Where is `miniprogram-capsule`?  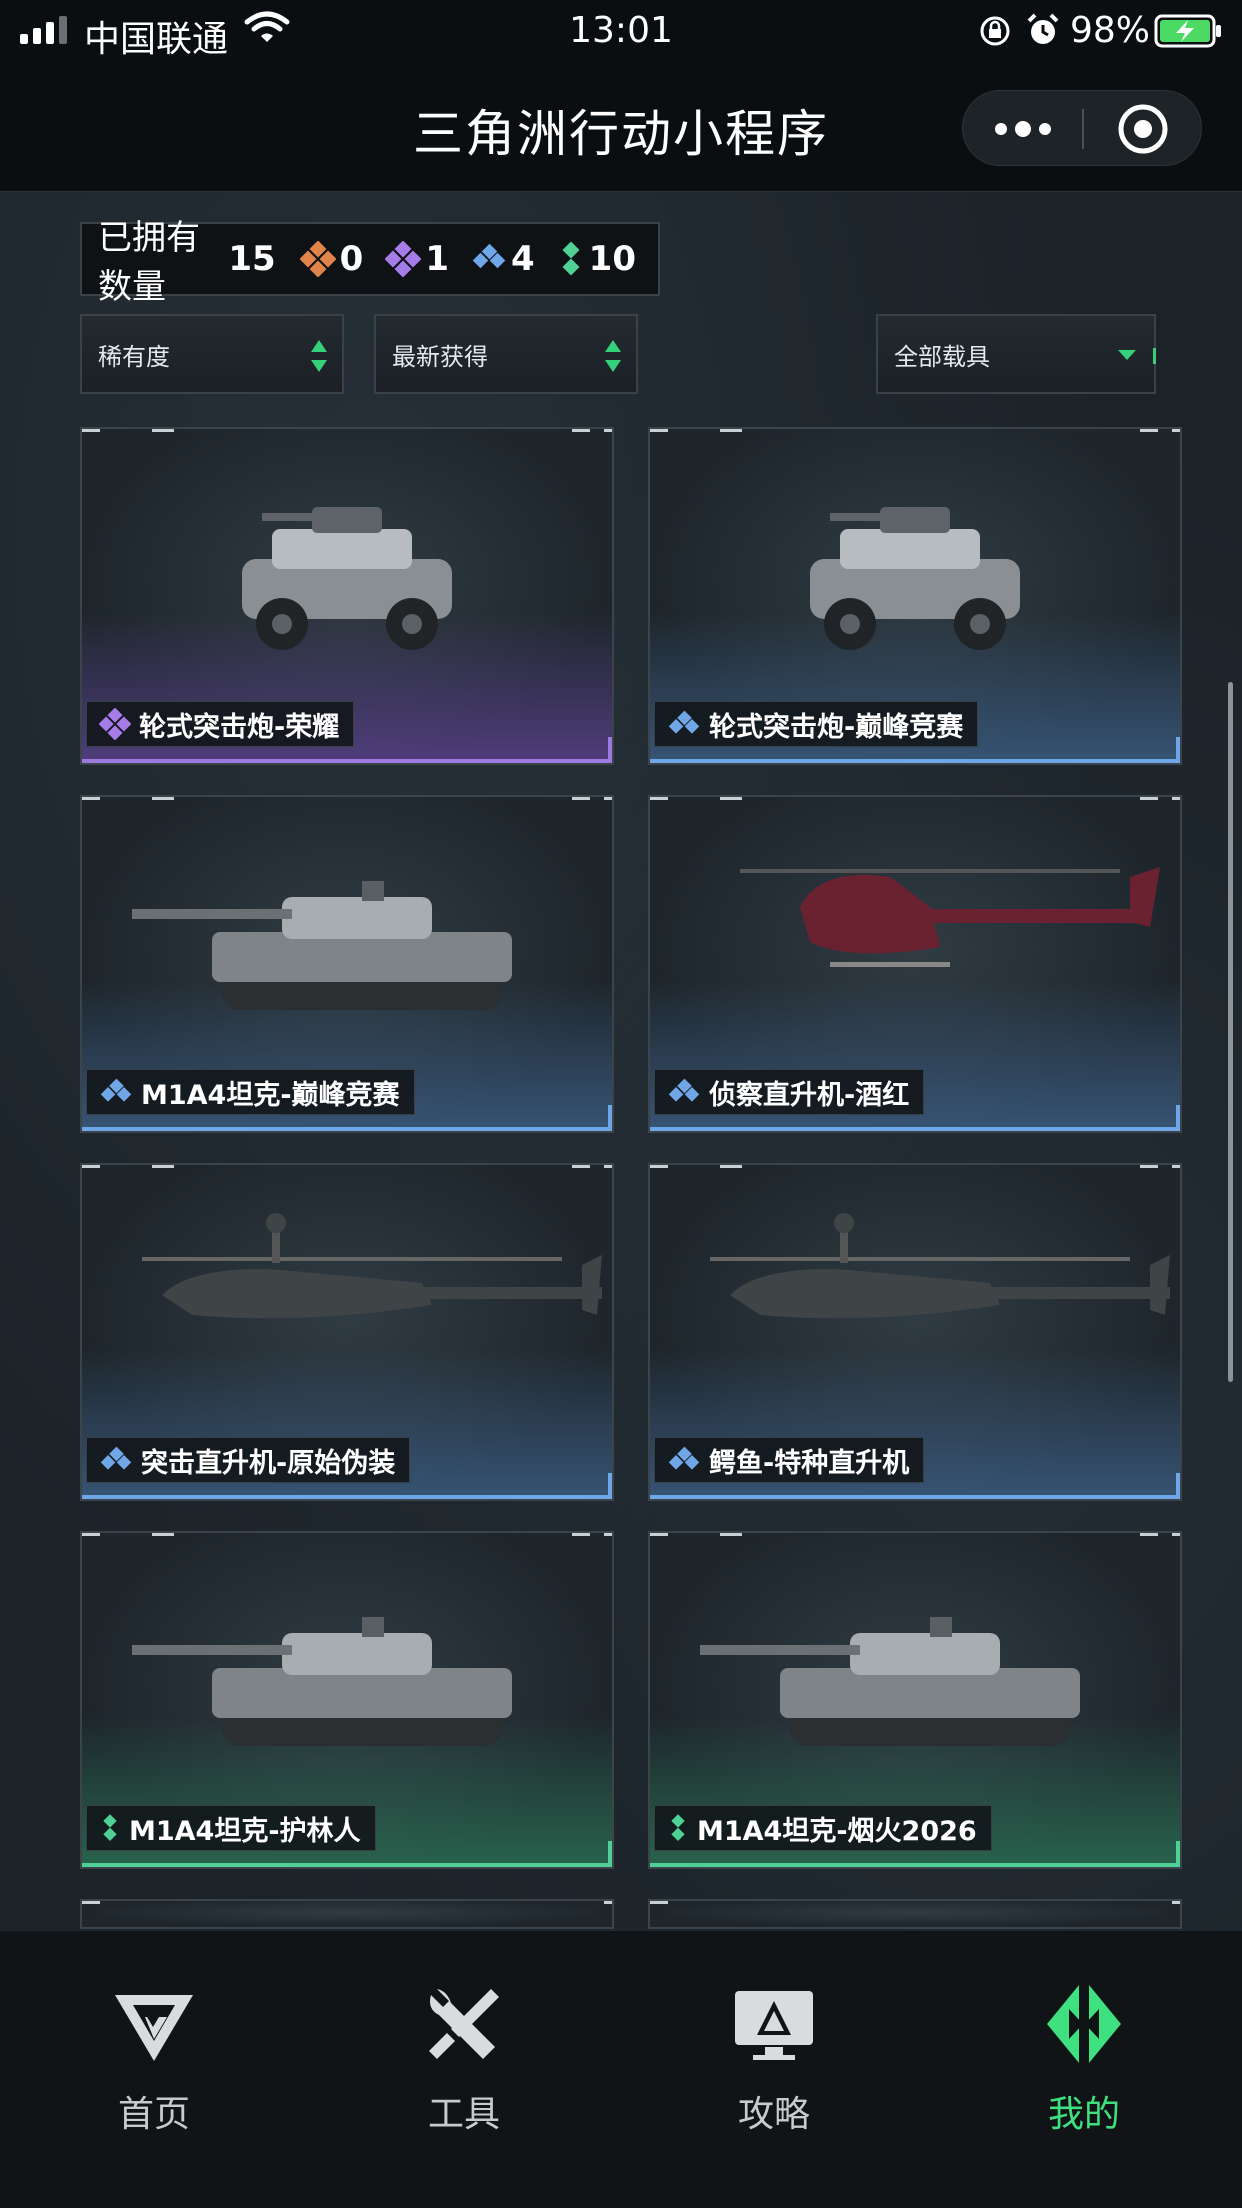 miniprogram-capsule is located at coordinates (1082, 128).